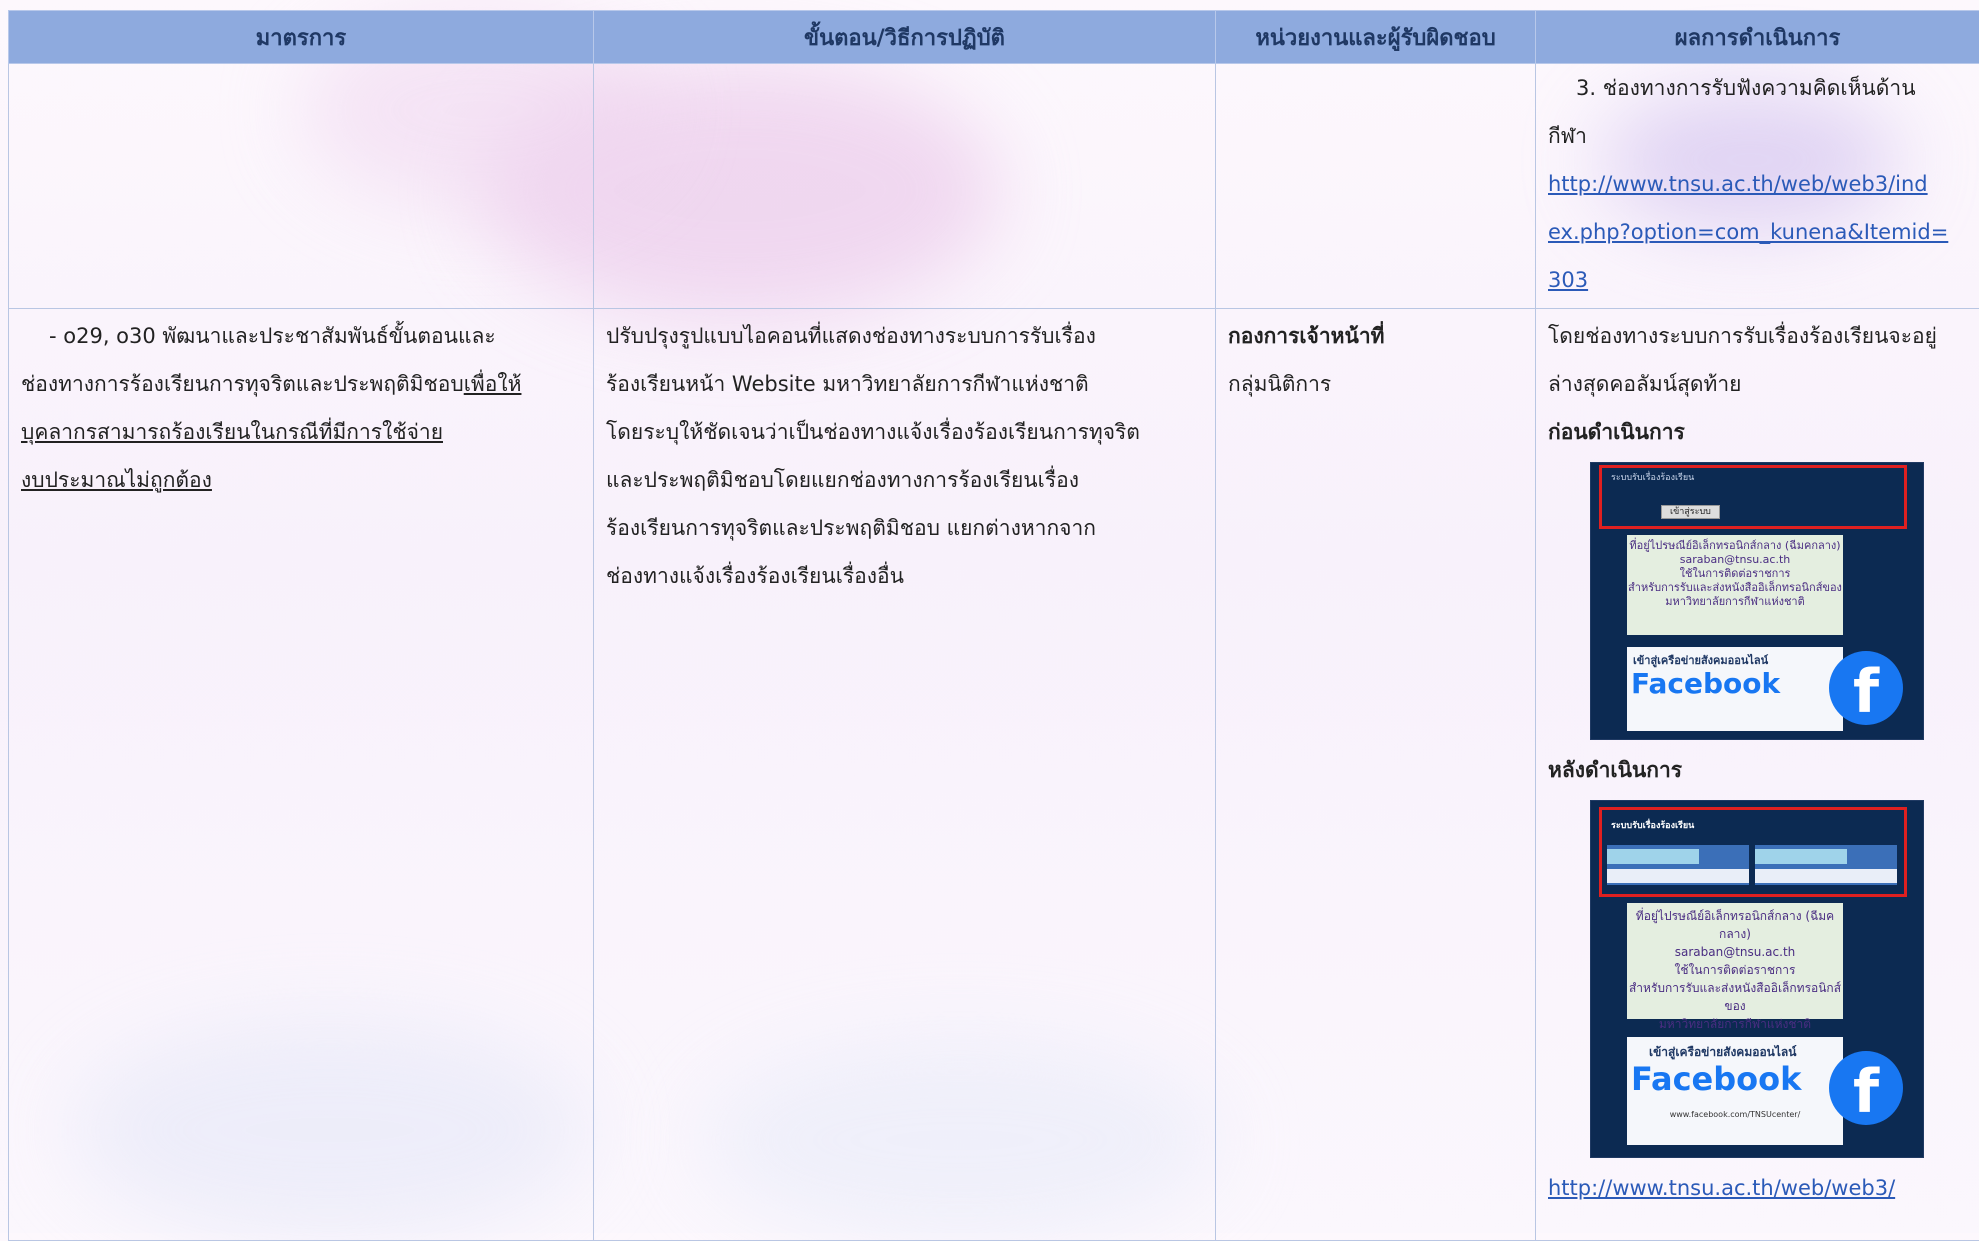  Describe the element at coordinates (905, 37) in the screenshot. I see `header-procedure: ขั้นตอน/วิธีการปฏิบัติ` at that location.